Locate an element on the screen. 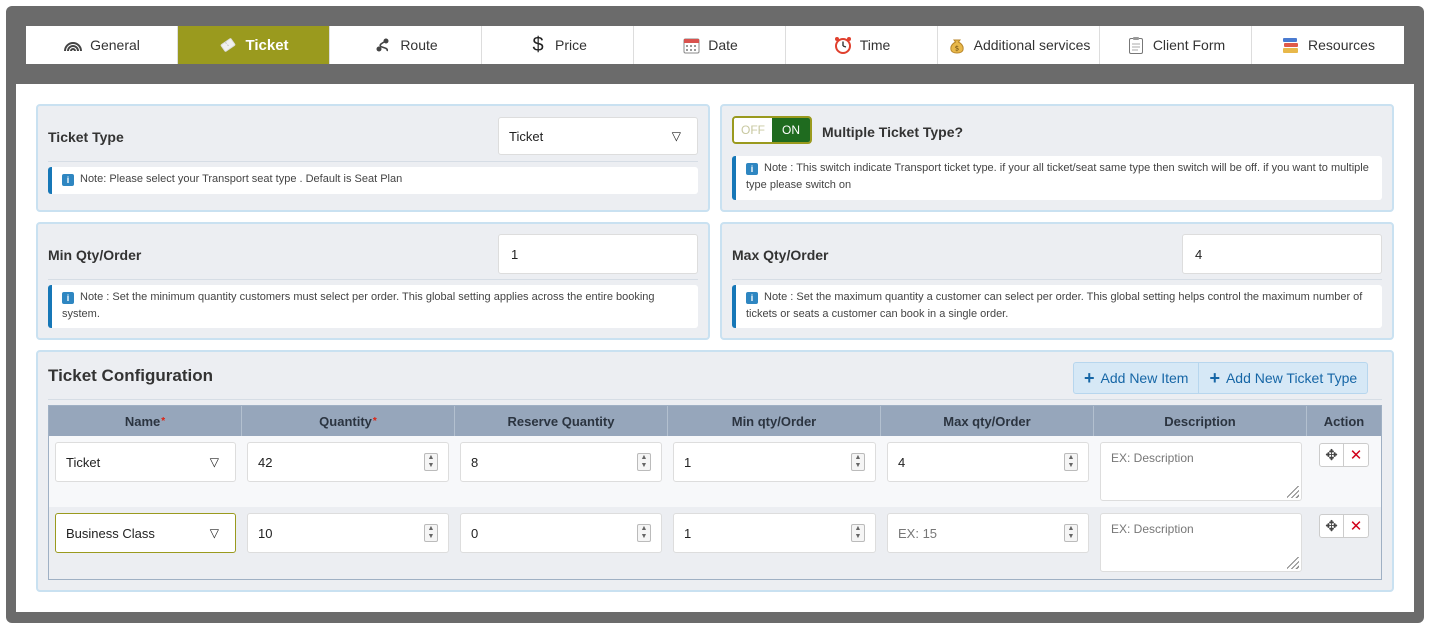  tab-time: Time is located at coordinates (862, 45).